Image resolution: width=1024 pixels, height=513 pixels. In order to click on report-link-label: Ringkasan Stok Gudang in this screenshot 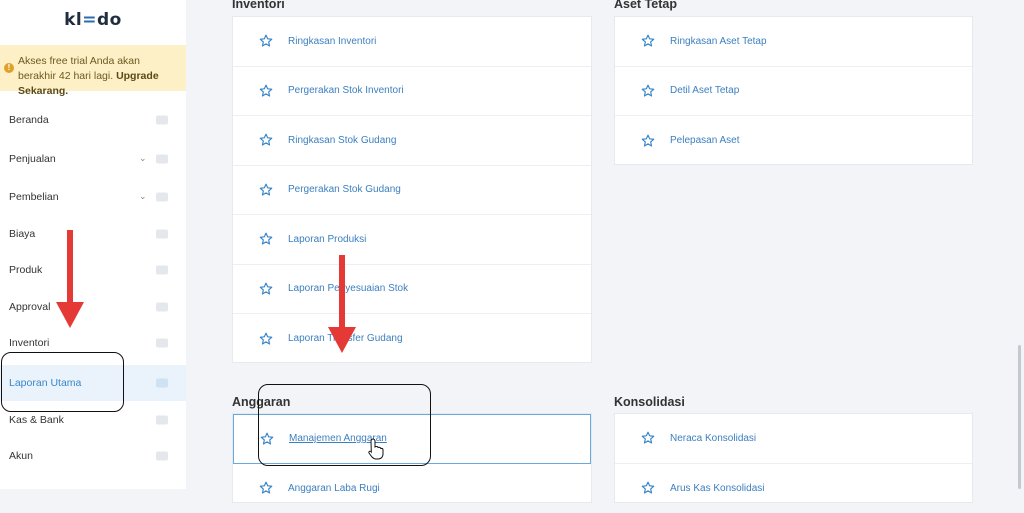, I will do `click(342, 140)`.